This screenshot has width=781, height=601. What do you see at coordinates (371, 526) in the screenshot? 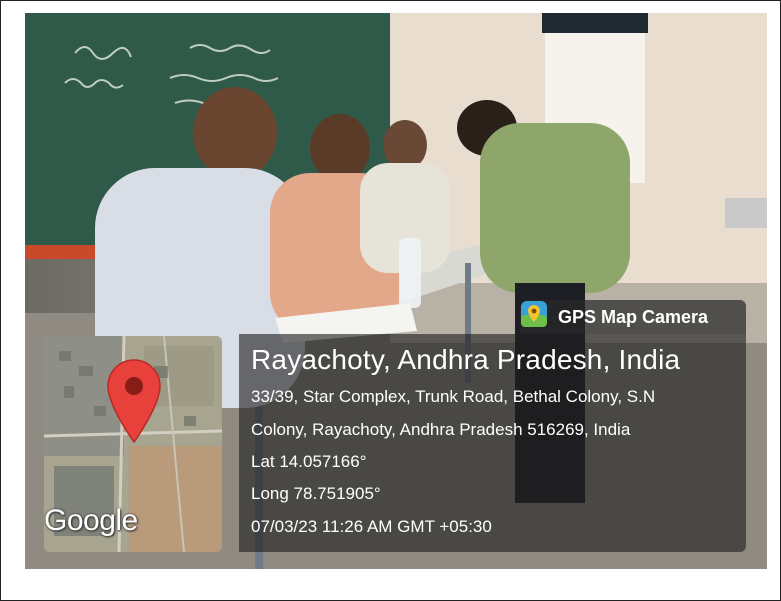
I see `datetime: 07/03/23 11:26 AM GMT +05:30` at bounding box center [371, 526].